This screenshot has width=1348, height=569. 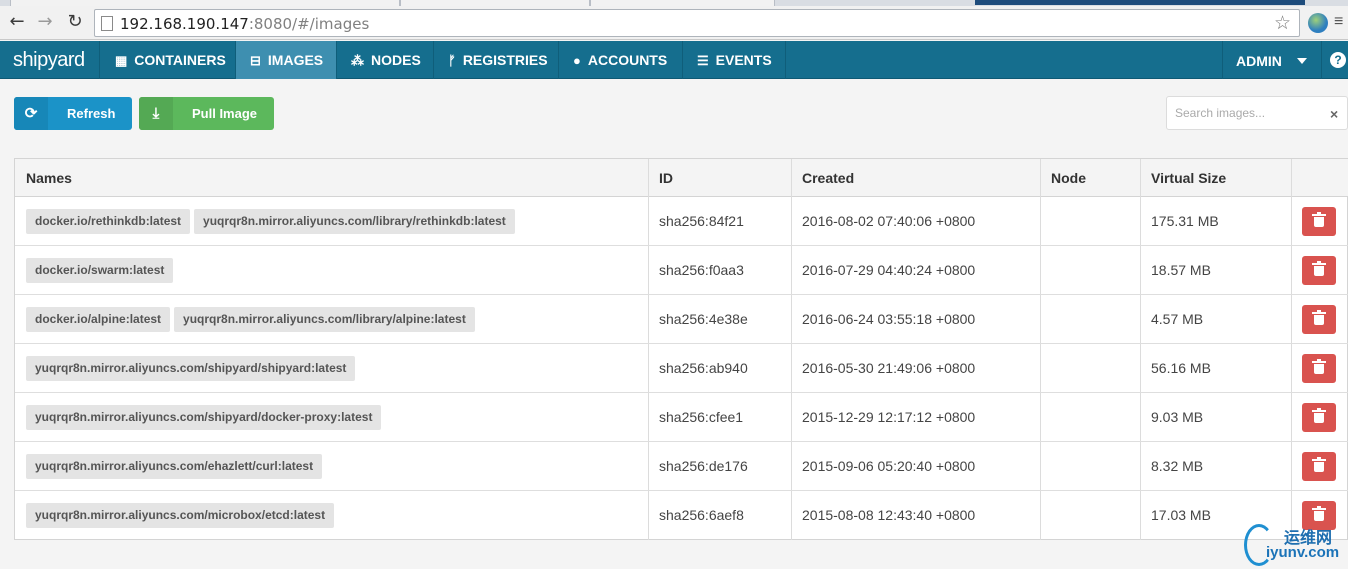 What do you see at coordinates (17, 22) in the screenshot?
I see `back-icon: ←` at bounding box center [17, 22].